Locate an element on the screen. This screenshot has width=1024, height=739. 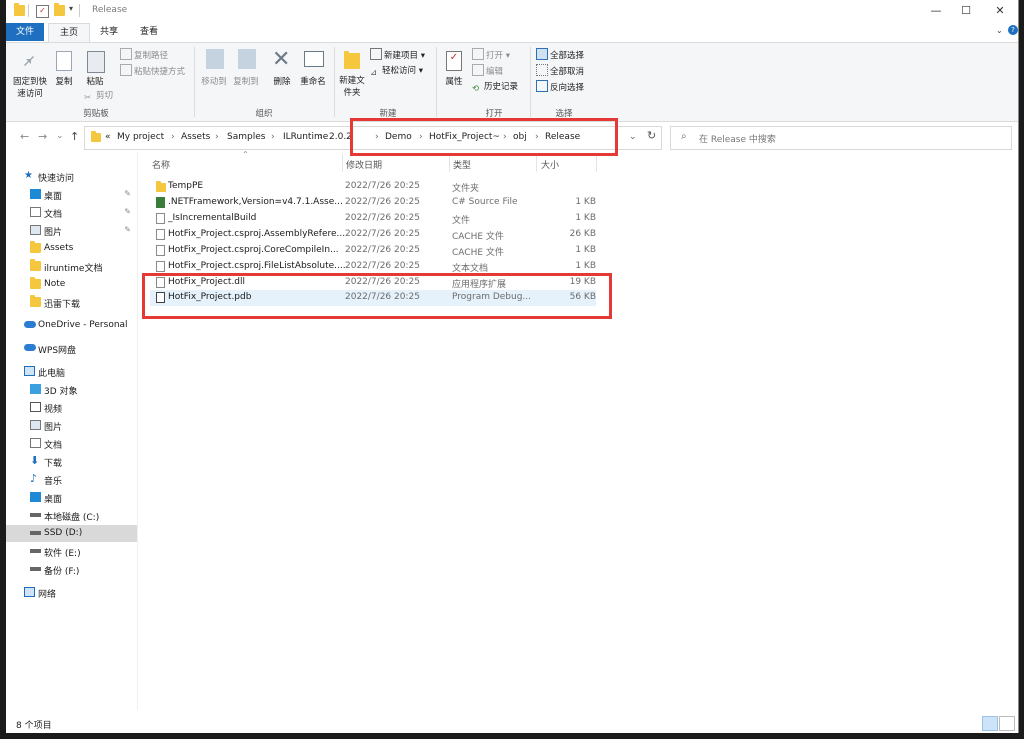
new-folder-icon is located at coordinates (59, 9).